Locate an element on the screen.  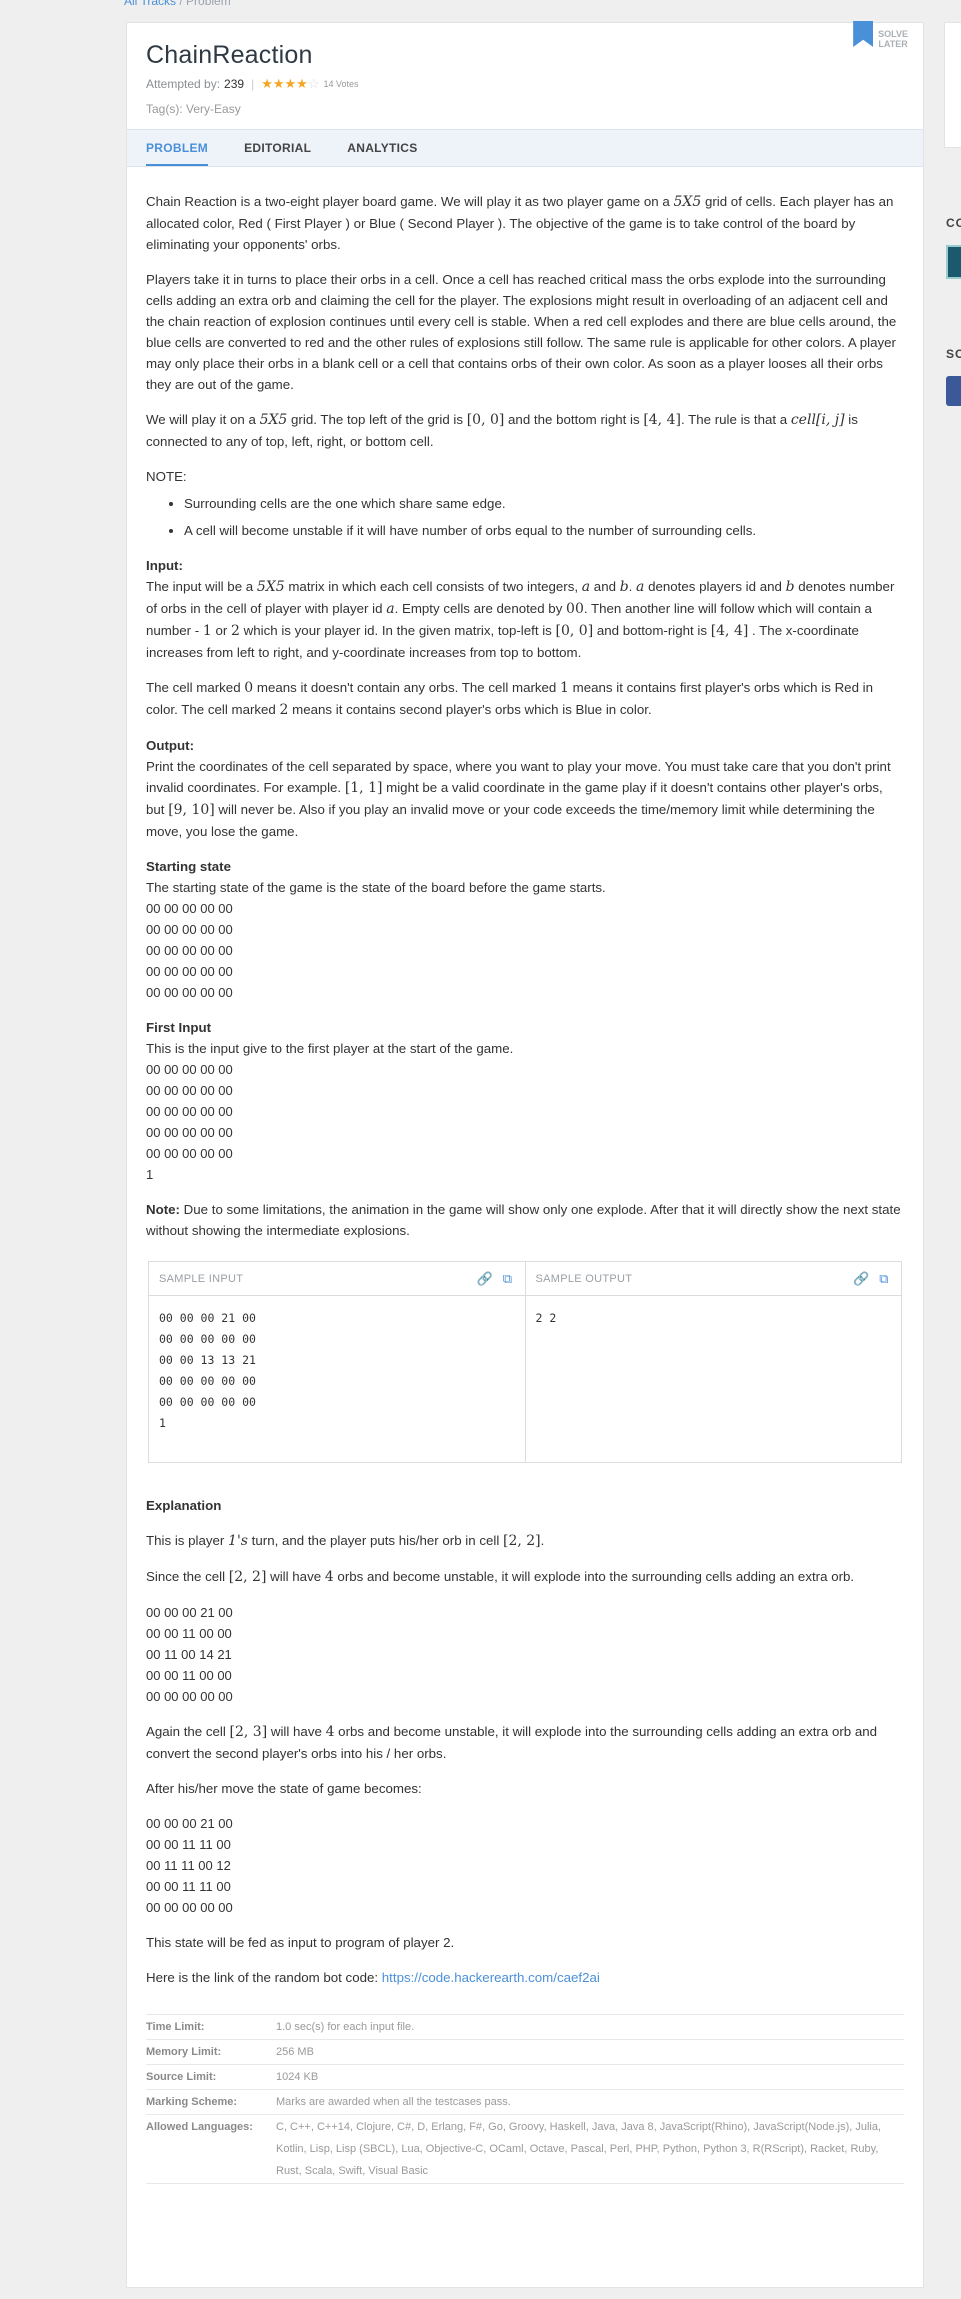
math: 4 is located at coordinates (329, 1577).